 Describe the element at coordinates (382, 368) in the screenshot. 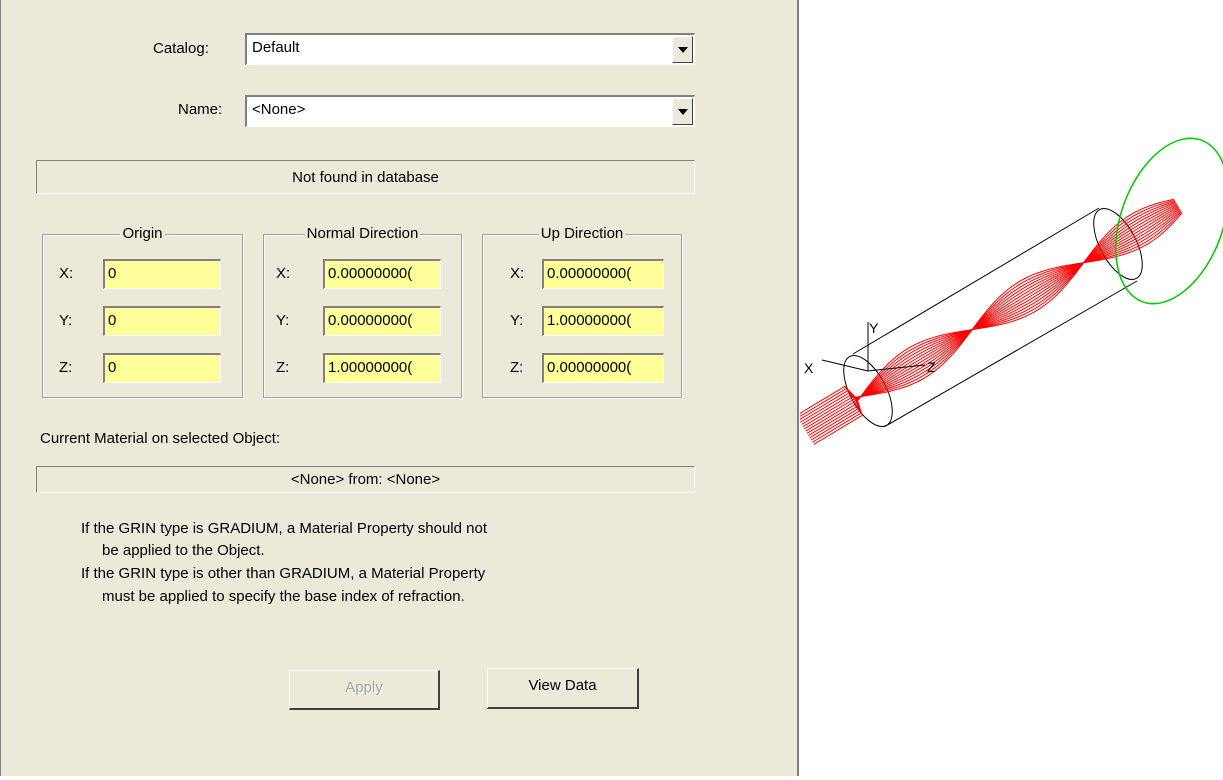

I see `normal-z-input: 1.00000000(` at that location.